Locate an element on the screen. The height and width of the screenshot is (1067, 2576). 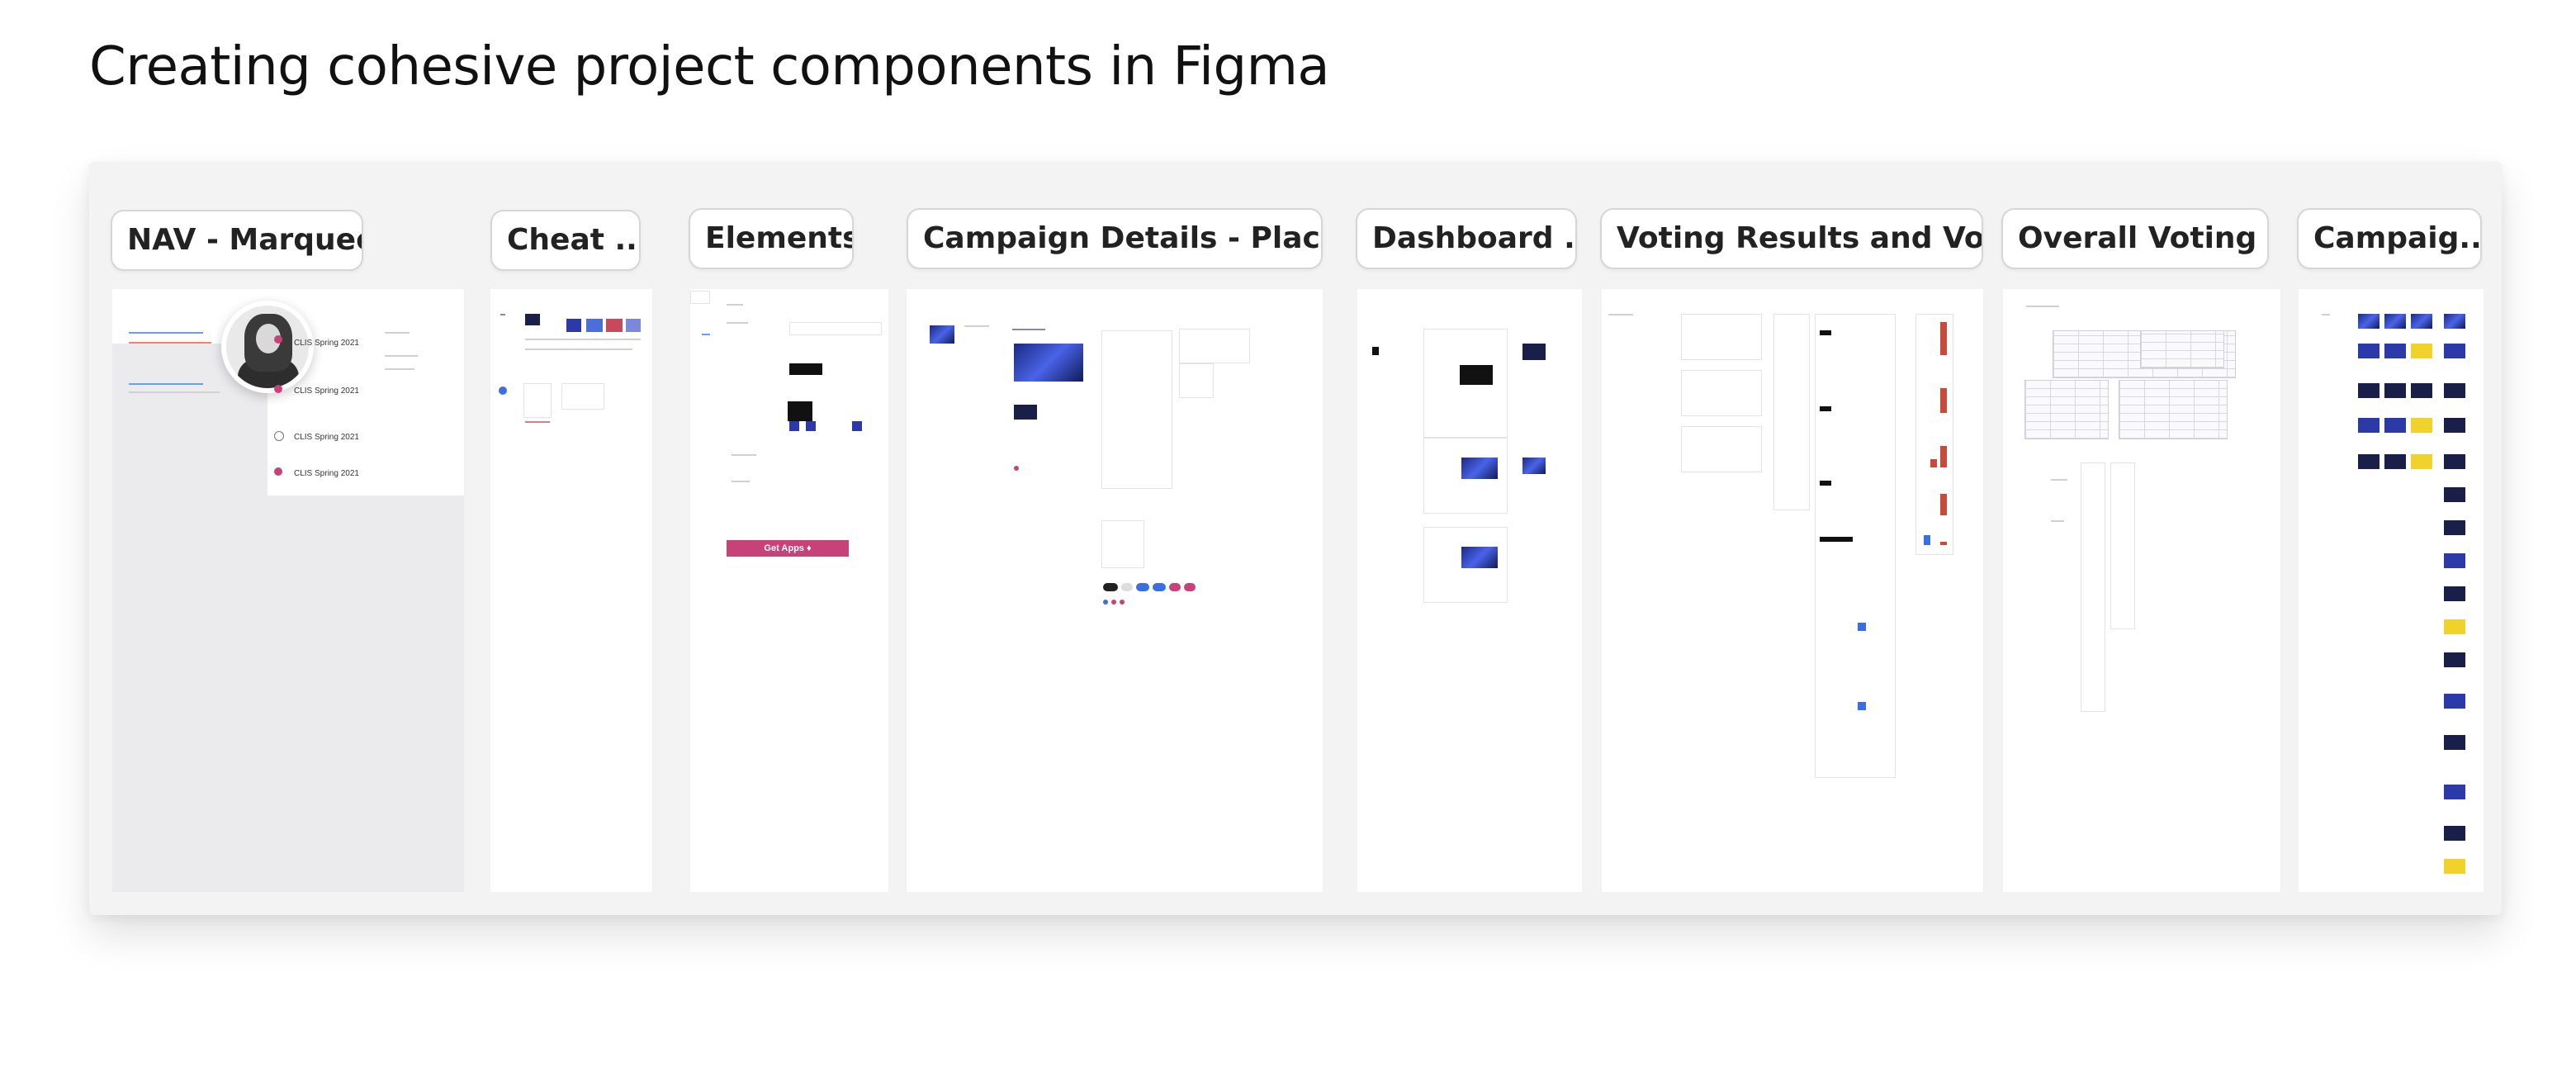
frame-cheat is located at coordinates (571, 590).